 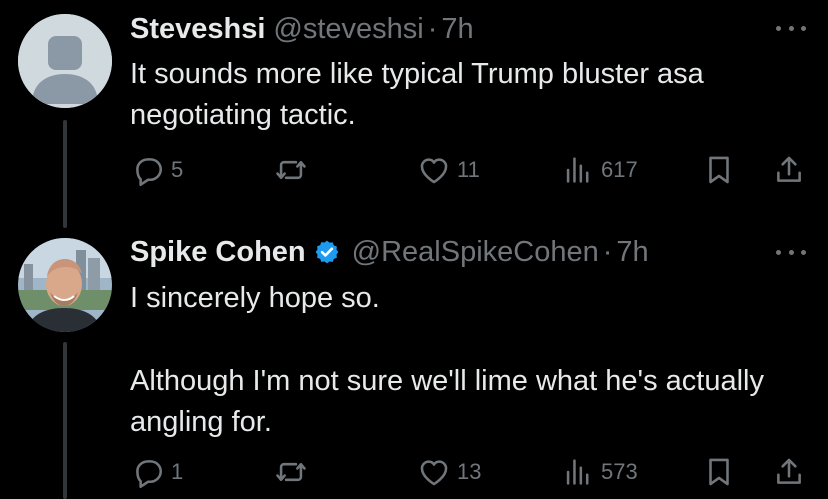 I want to click on like-button: 11, so click(x=448, y=170).